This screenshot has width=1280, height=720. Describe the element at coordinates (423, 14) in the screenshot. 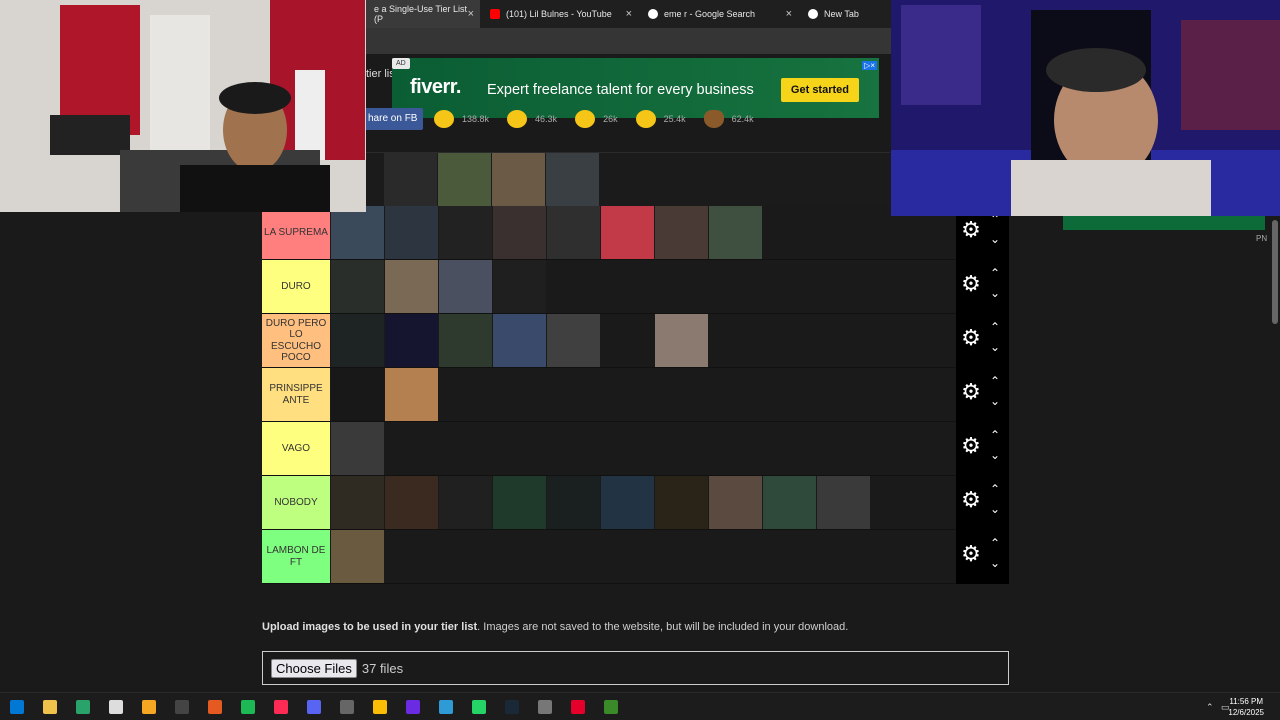

I see `tab-tier-list: e a Single-Use Tier List (P ×` at that location.